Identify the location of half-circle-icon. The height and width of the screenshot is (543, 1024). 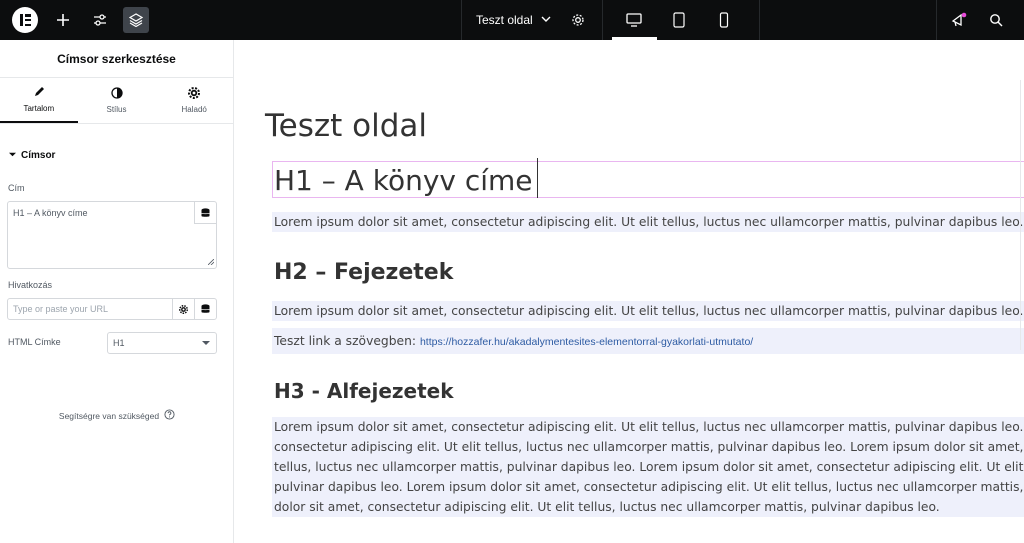
(116, 94).